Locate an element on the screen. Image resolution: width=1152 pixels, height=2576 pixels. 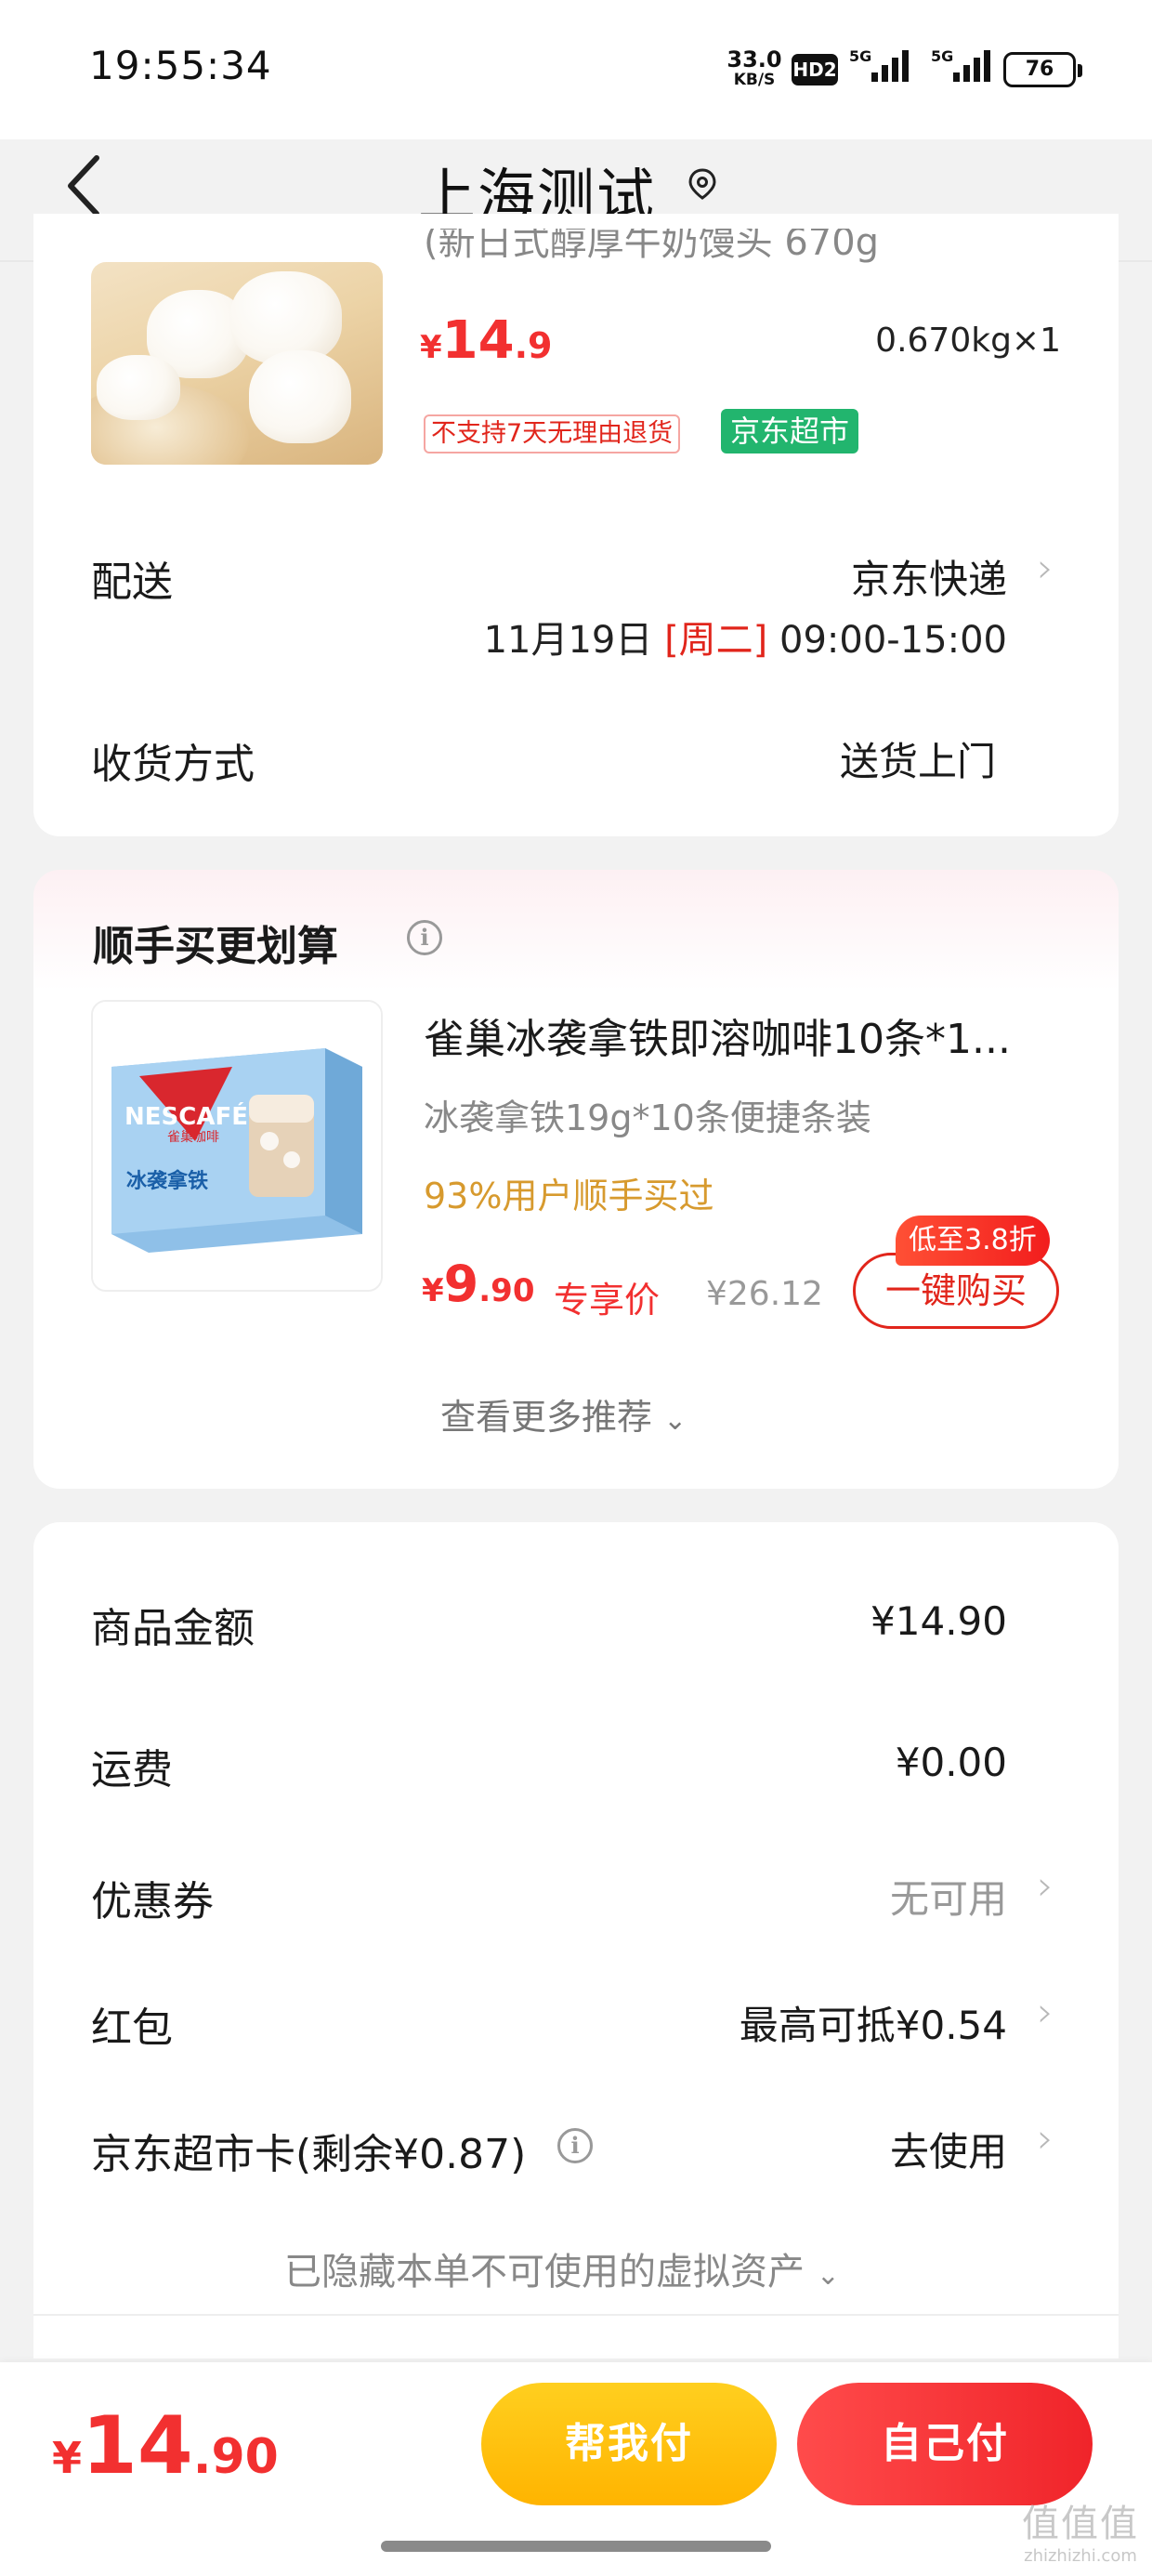
goods-amount-label: 商品金额 is located at coordinates (173, 1628).